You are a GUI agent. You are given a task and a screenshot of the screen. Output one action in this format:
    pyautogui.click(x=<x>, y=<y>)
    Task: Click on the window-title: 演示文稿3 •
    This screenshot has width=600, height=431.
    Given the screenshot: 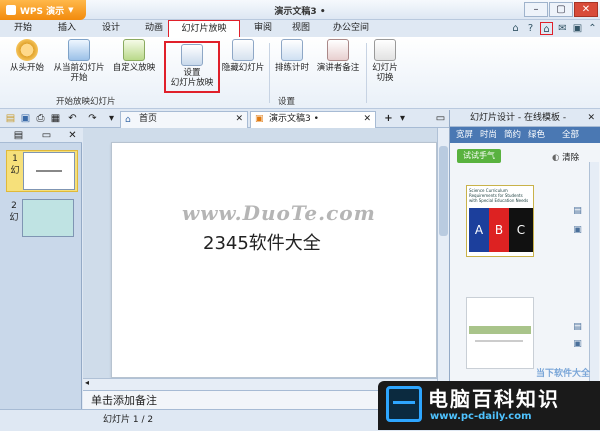 What is the action you would take?
    pyautogui.click(x=300, y=12)
    